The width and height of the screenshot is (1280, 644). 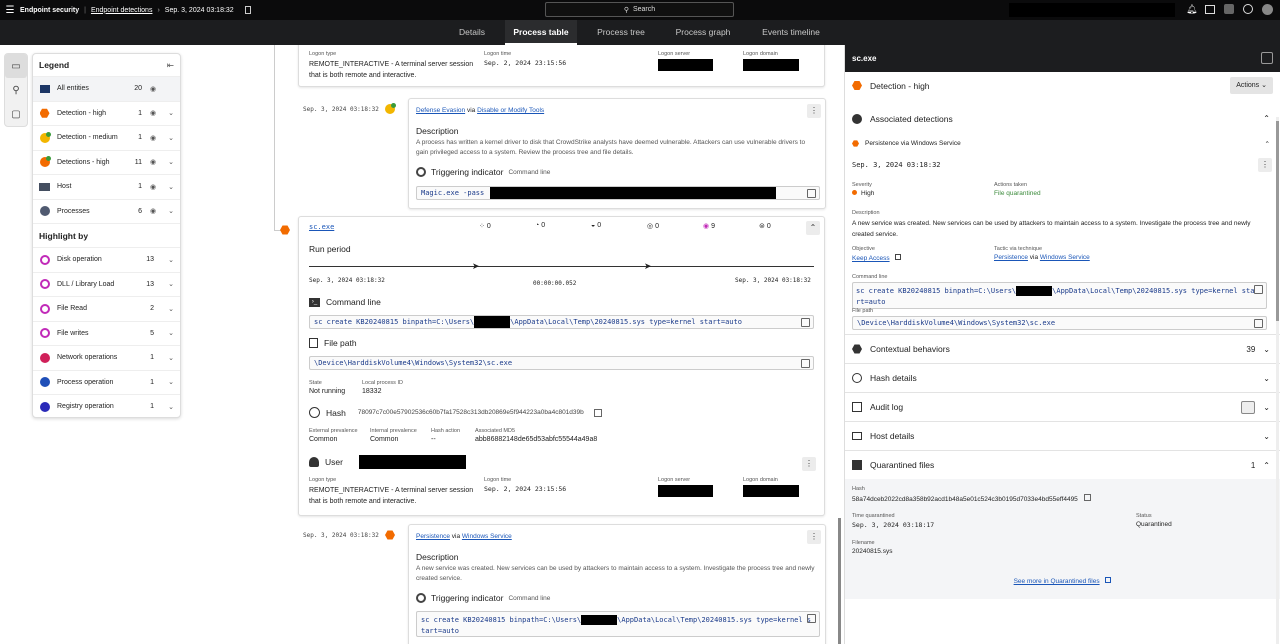 I want to click on pid-value: 18332, so click(x=372, y=391).